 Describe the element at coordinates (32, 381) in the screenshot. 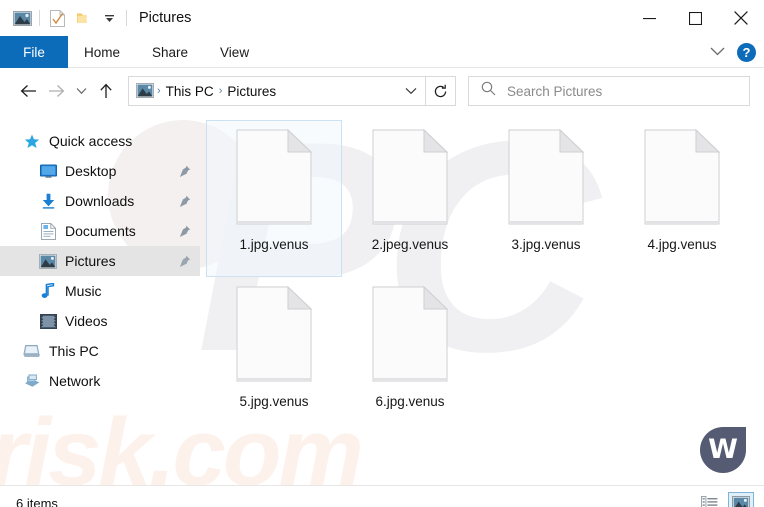

I see `network-icon` at that location.